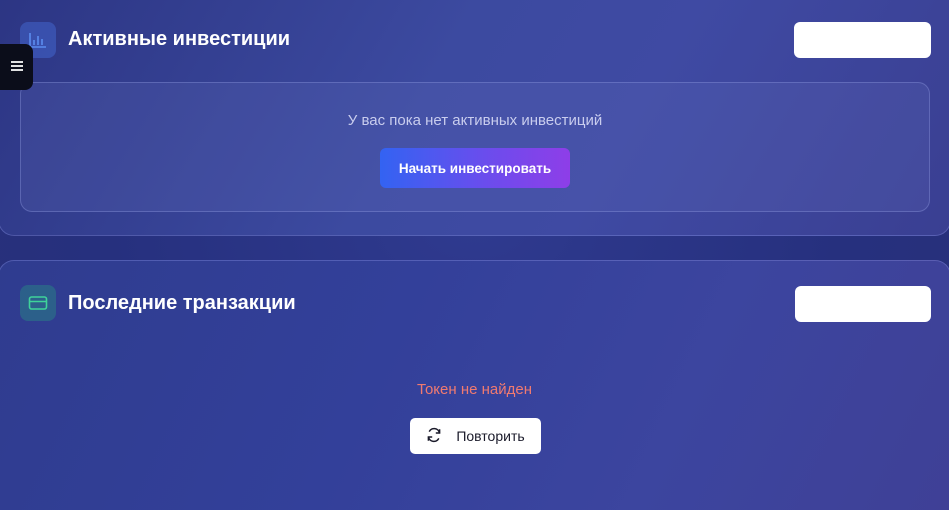  I want to click on token-error-message: Токен не найден, so click(474, 389).